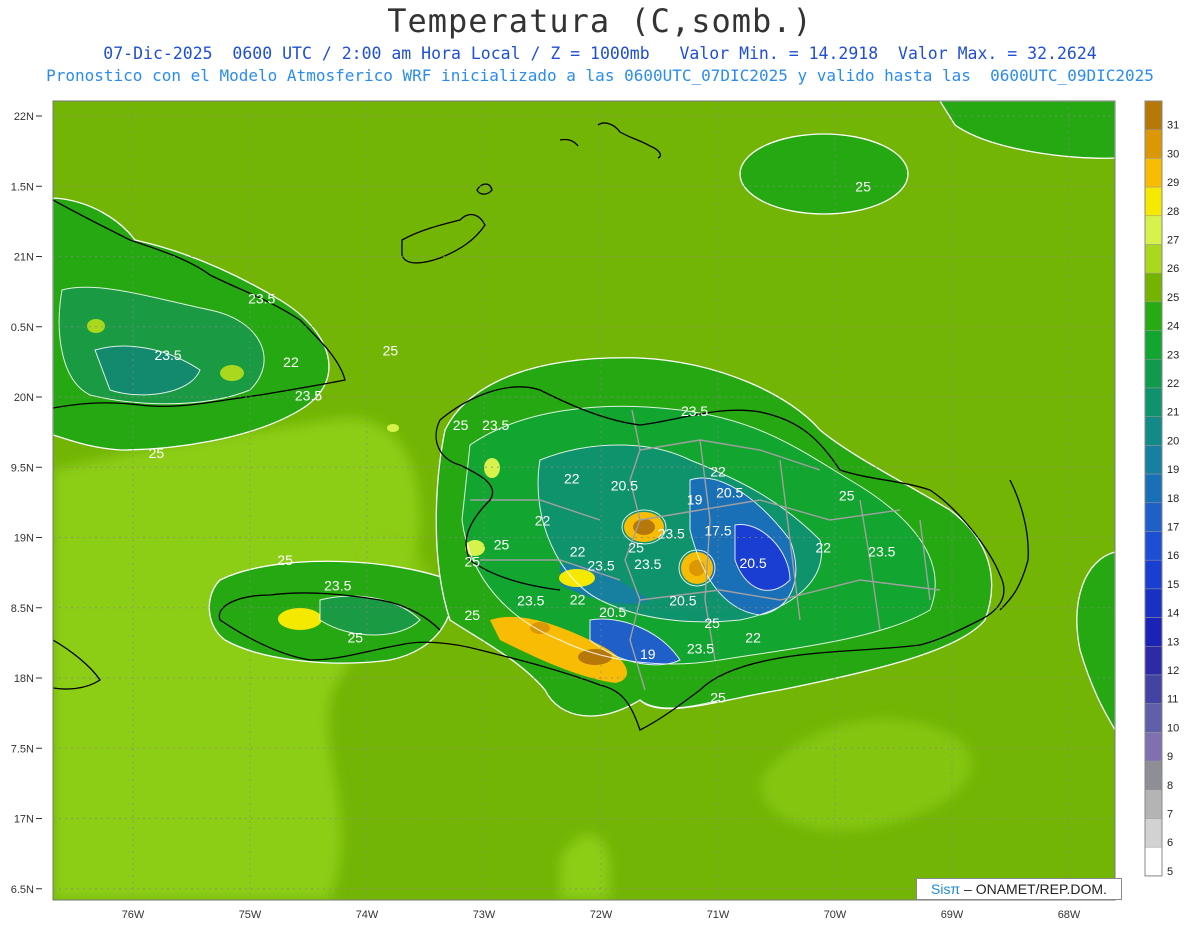 The image size is (1200, 927). I want to click on lat-tick-label: 18N, so click(24, 679).